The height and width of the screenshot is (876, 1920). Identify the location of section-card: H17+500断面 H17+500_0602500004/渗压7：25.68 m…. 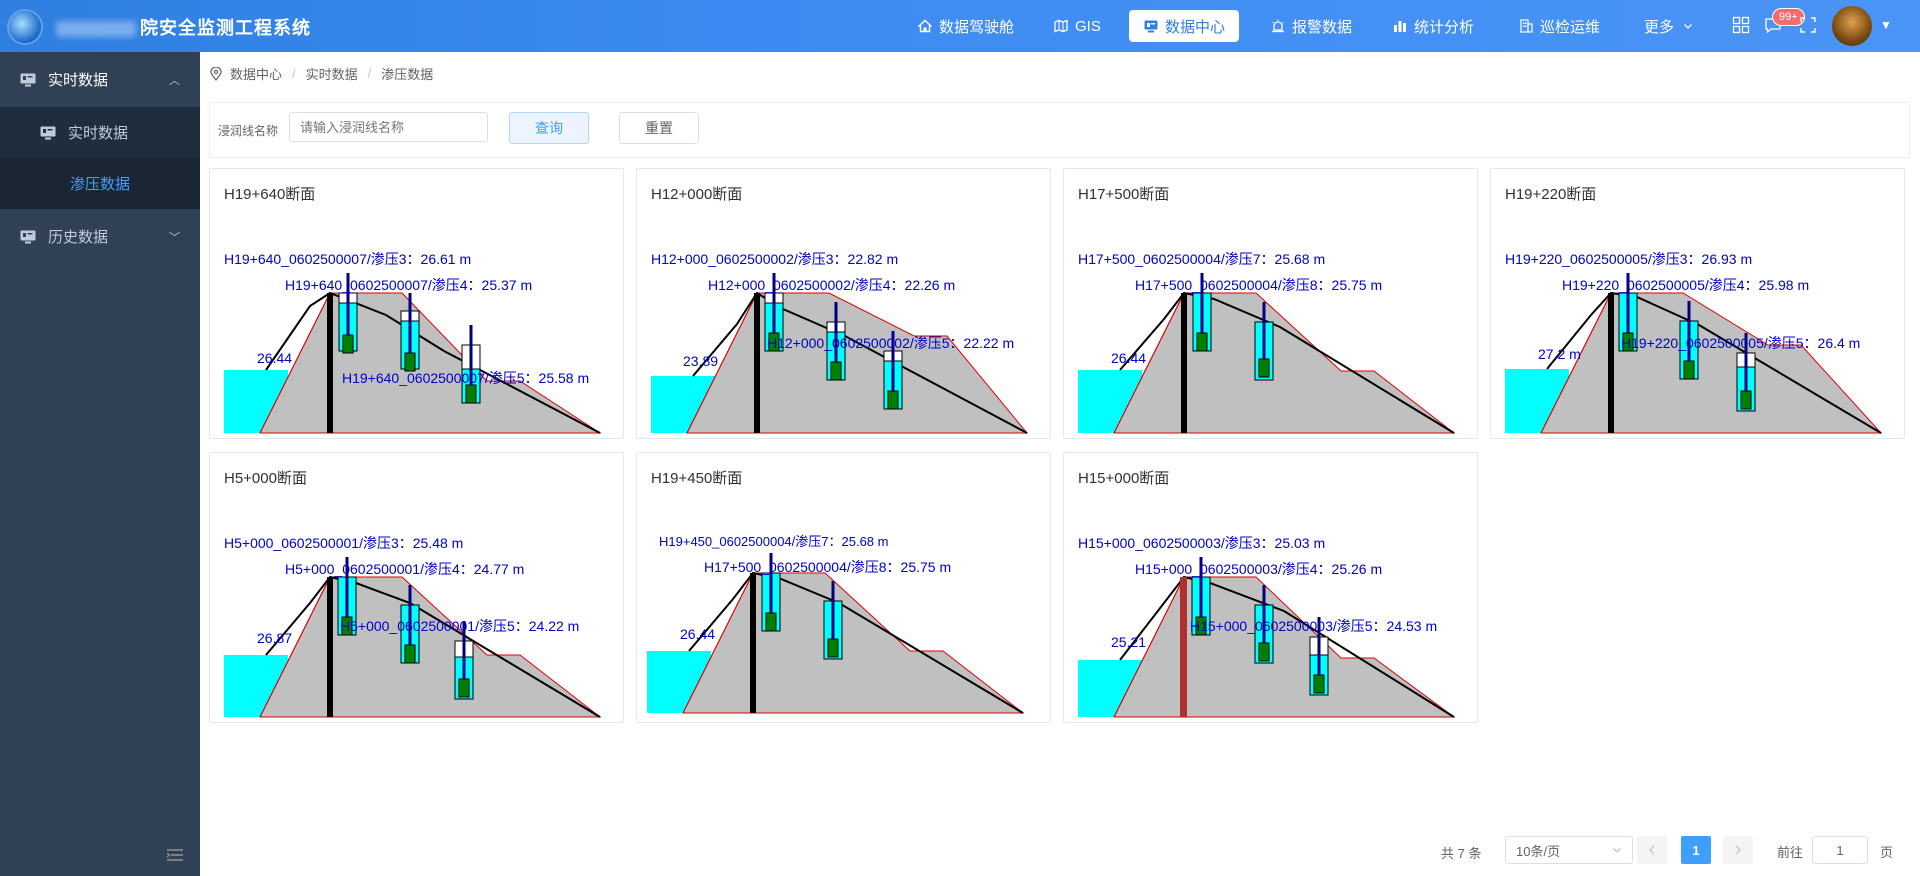
(1270, 303).